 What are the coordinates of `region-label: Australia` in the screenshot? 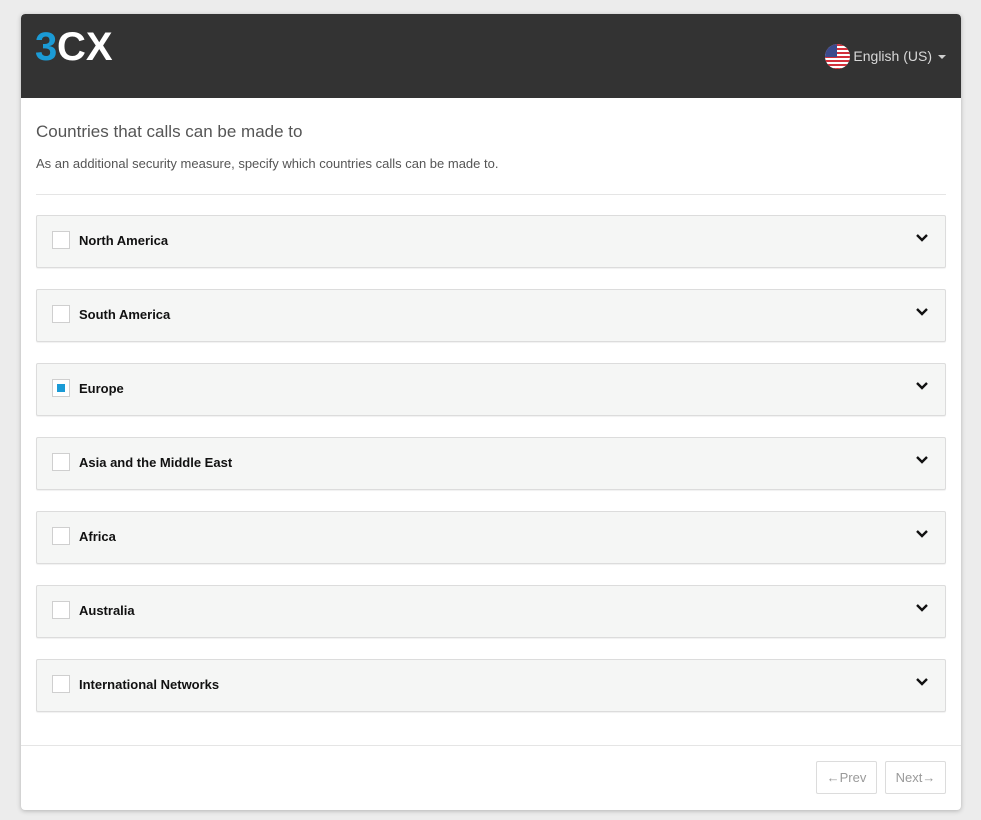 It's located at (107, 610).